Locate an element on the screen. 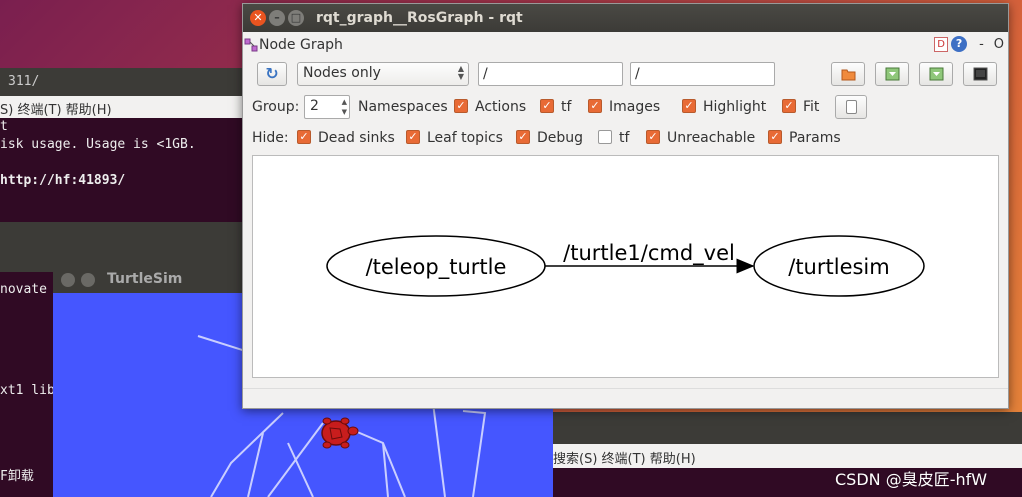 The image size is (1022, 497). leaf-topics-checkbox: ✓ is located at coordinates (413, 137).